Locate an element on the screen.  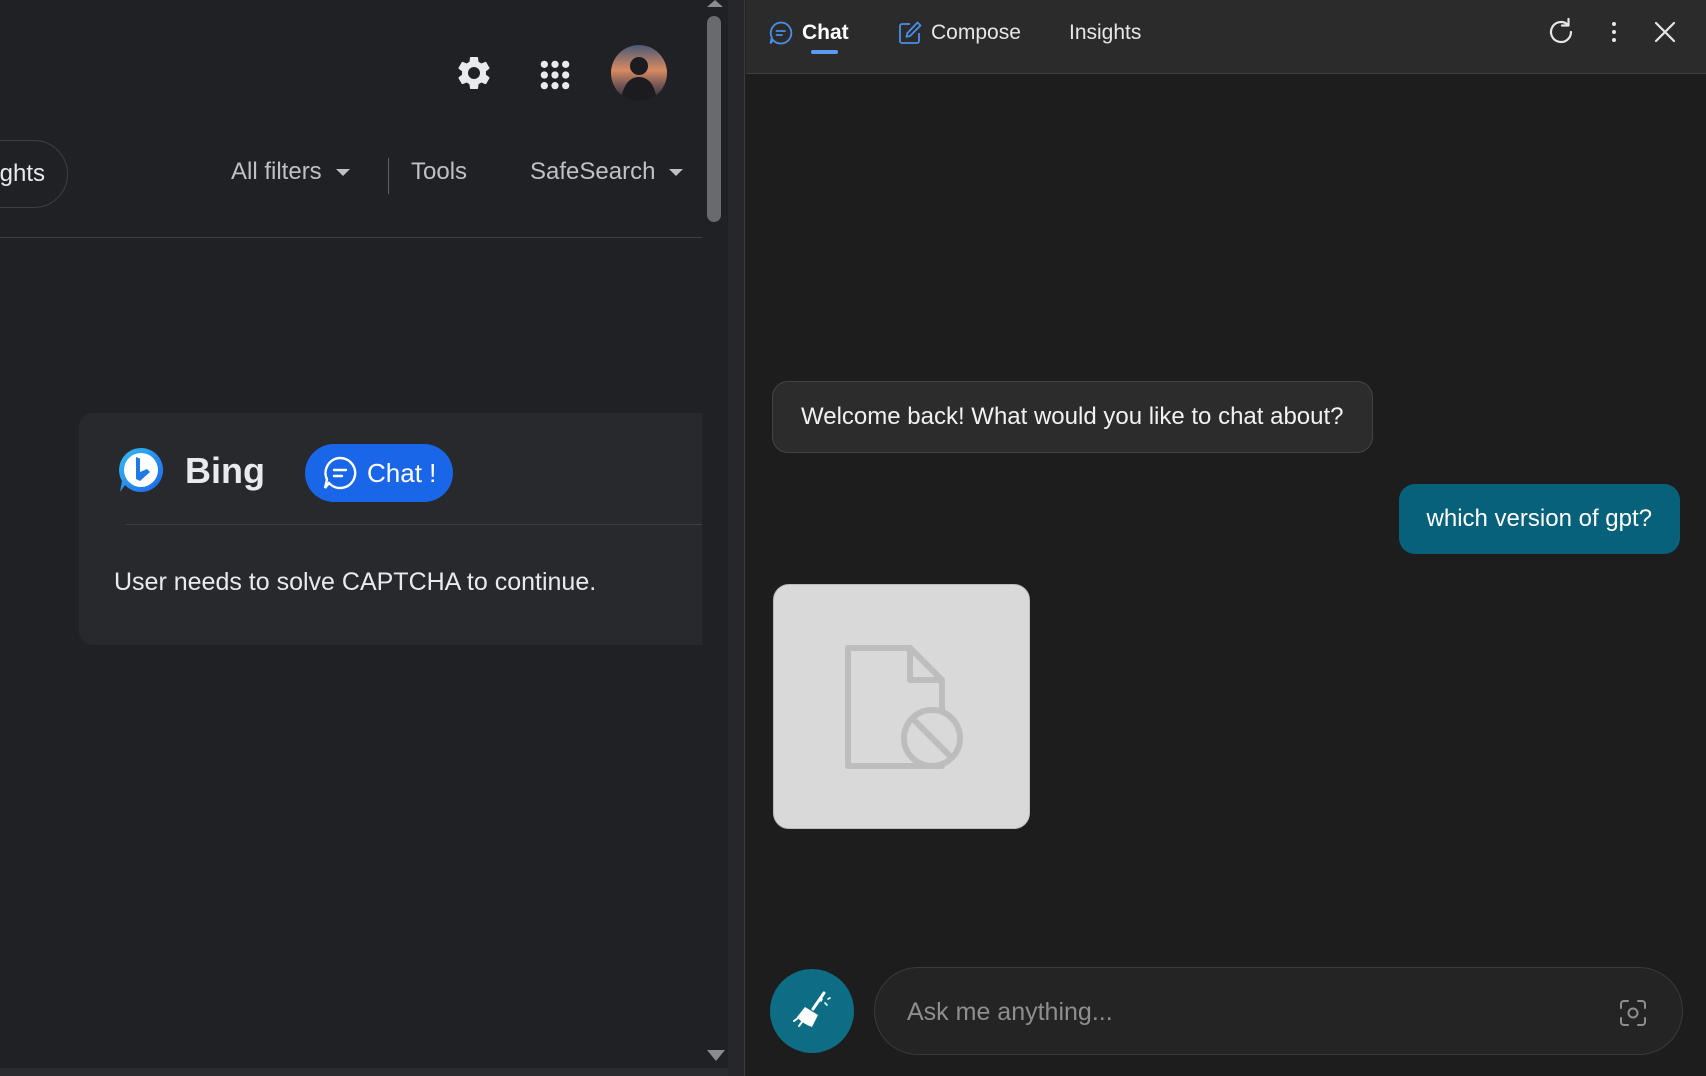
more-vertical-icon is located at coordinates (1614, 32).